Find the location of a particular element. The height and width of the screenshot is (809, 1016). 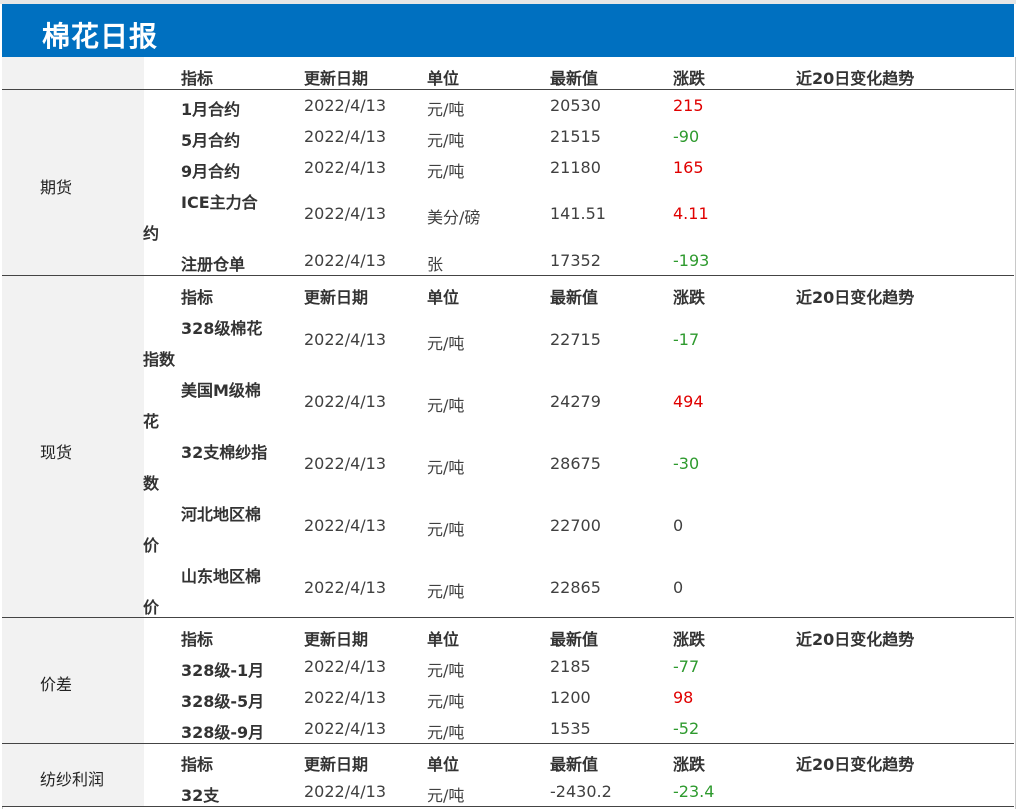

row-name: 328级-1月 is located at coordinates (223, 670).